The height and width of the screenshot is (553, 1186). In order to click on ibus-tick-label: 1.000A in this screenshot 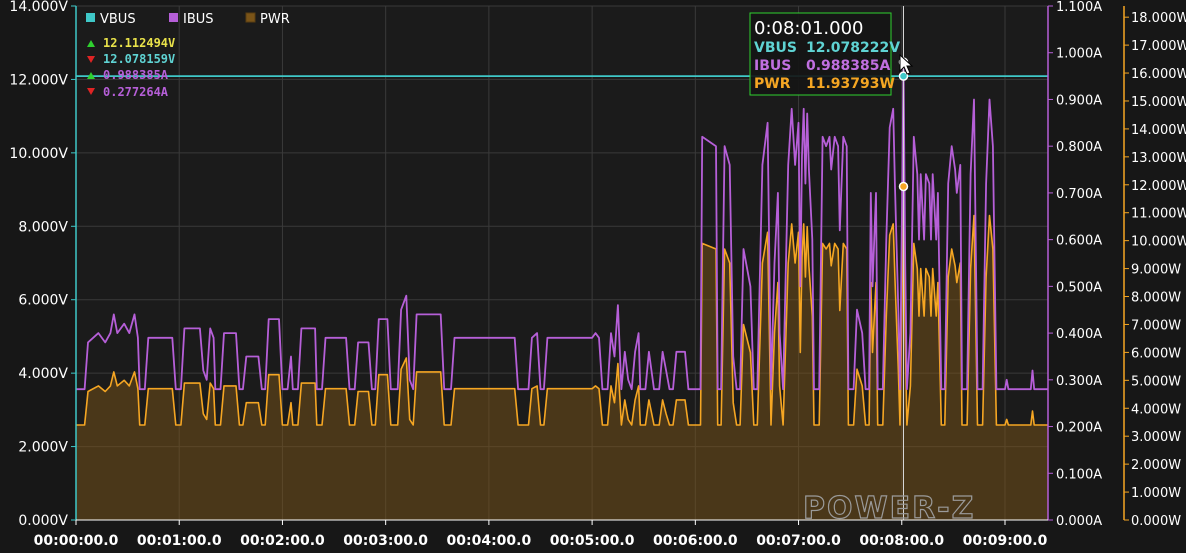, I will do `click(1079, 54)`.